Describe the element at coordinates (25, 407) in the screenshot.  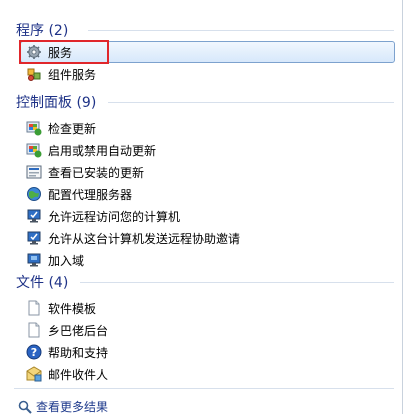
I see `search-icon` at that location.